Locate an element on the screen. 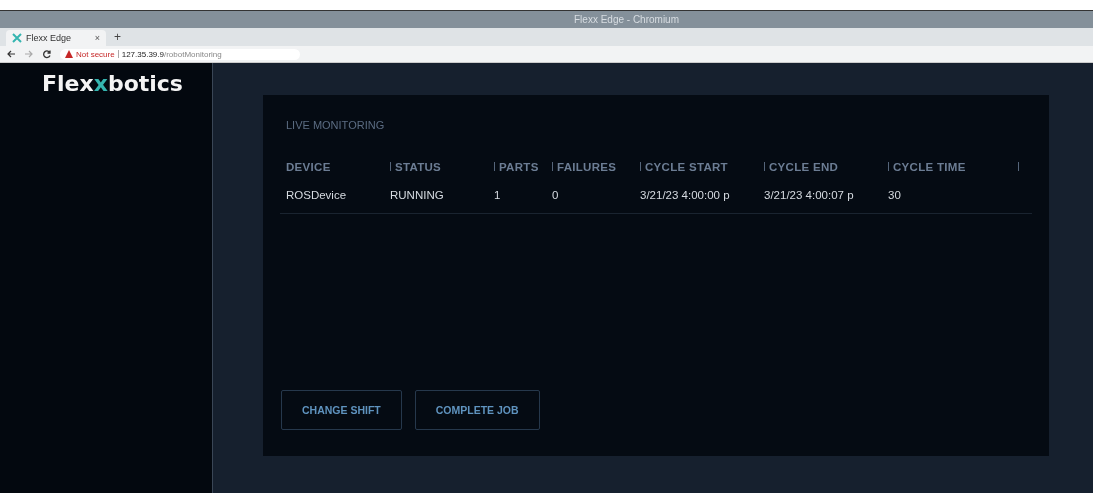 This screenshot has height=493, width=1093. action-button: COMPLETE JOB is located at coordinates (477, 410).